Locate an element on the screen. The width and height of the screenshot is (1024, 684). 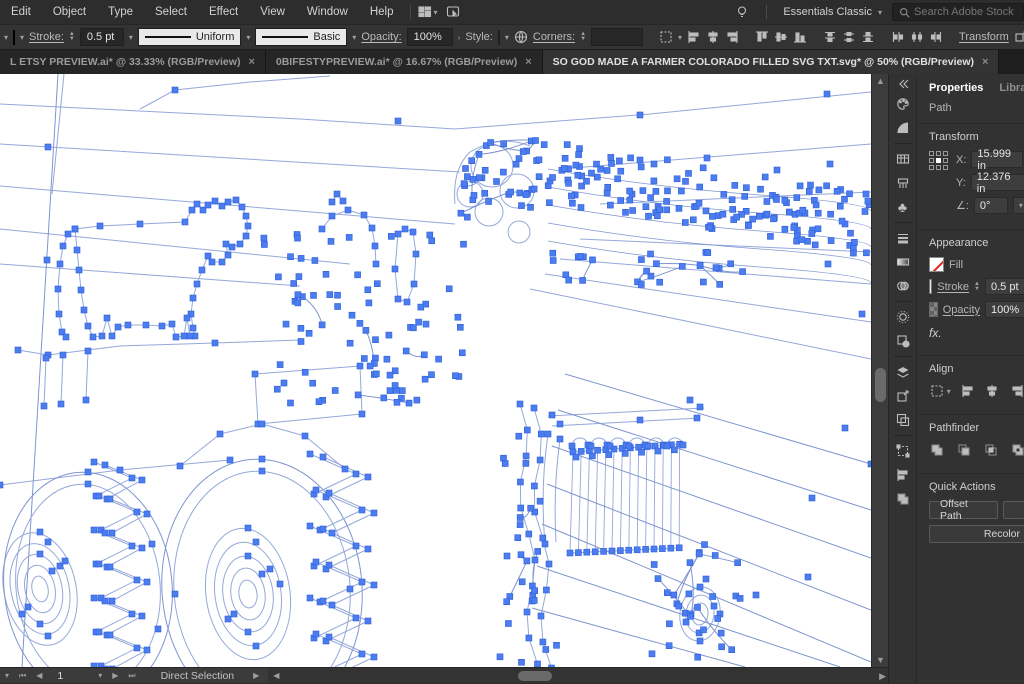
align-horizontal-center-icon is located at coordinates (713, 37).